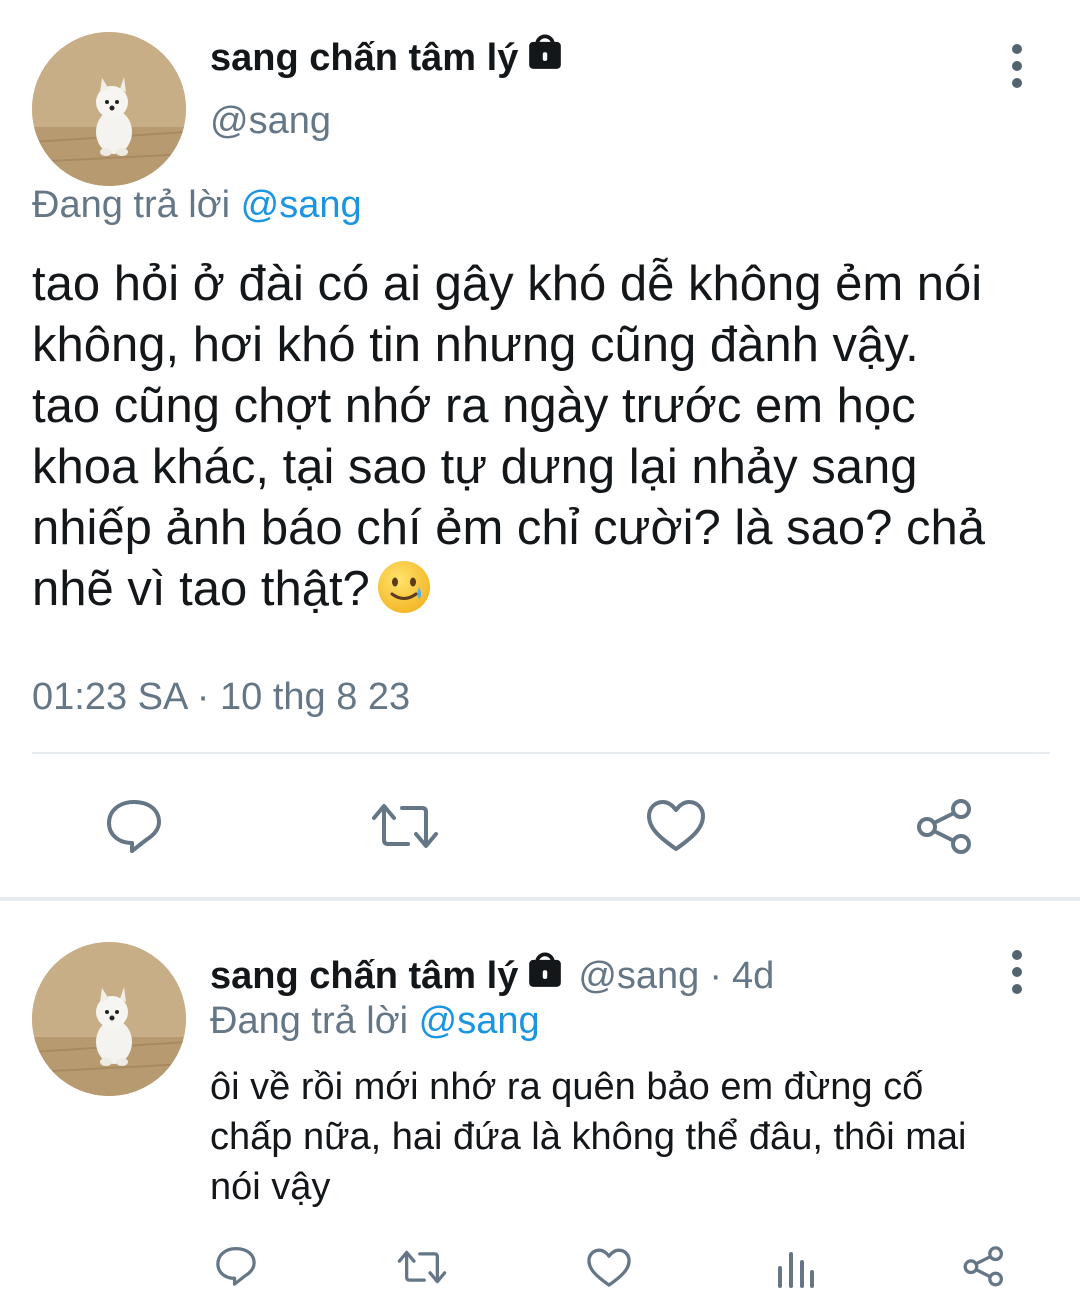  What do you see at coordinates (364, 58) in the screenshot?
I see `author-name-text: sang chấn tâm lý` at bounding box center [364, 58].